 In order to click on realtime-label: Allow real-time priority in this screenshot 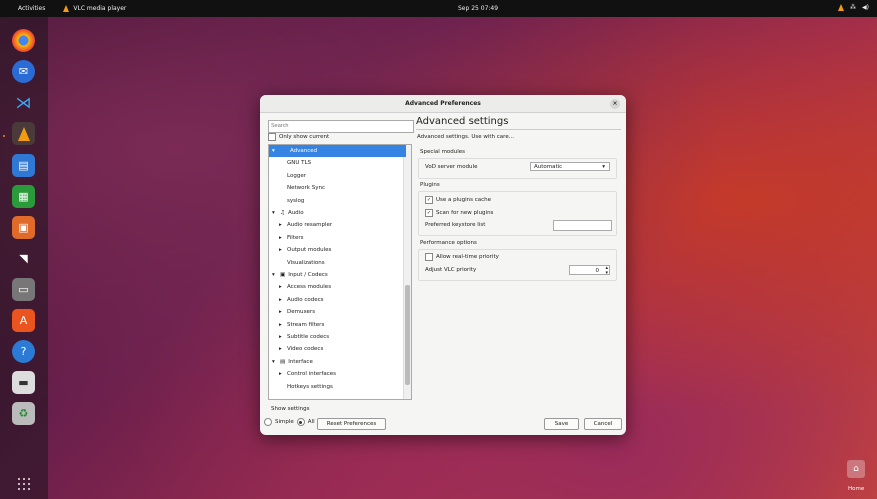, I will do `click(467, 257)`.